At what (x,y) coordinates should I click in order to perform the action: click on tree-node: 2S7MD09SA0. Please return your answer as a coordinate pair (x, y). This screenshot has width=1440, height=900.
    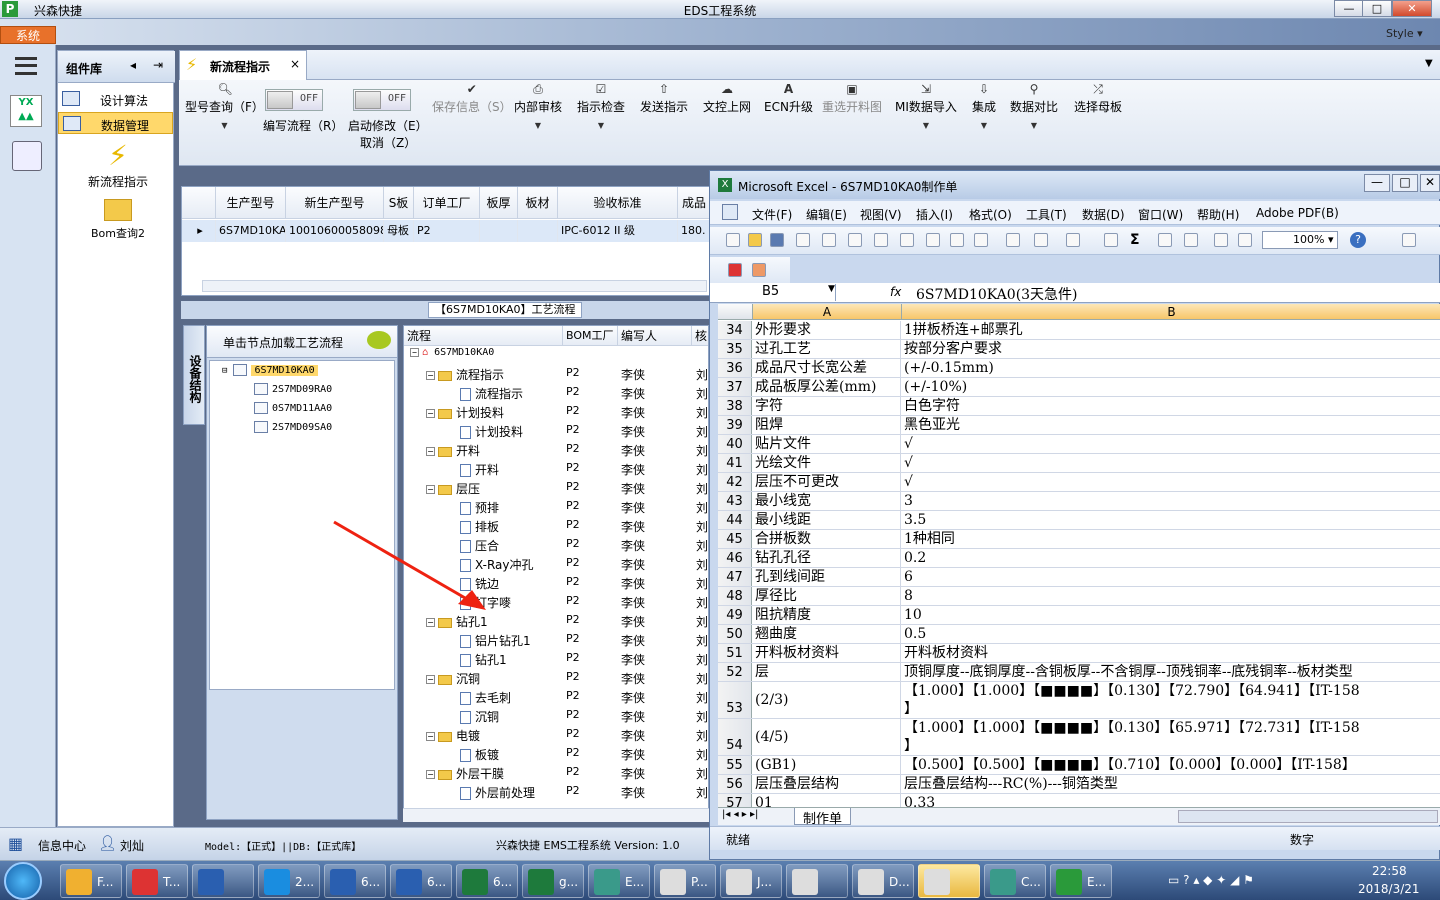
    Looking at the image, I should click on (302, 427).